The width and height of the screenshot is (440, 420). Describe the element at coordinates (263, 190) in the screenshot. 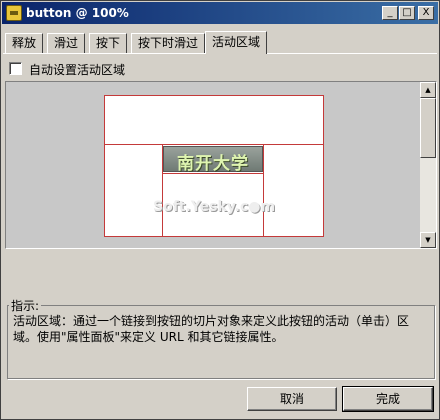

I see `slice-guide-right` at that location.